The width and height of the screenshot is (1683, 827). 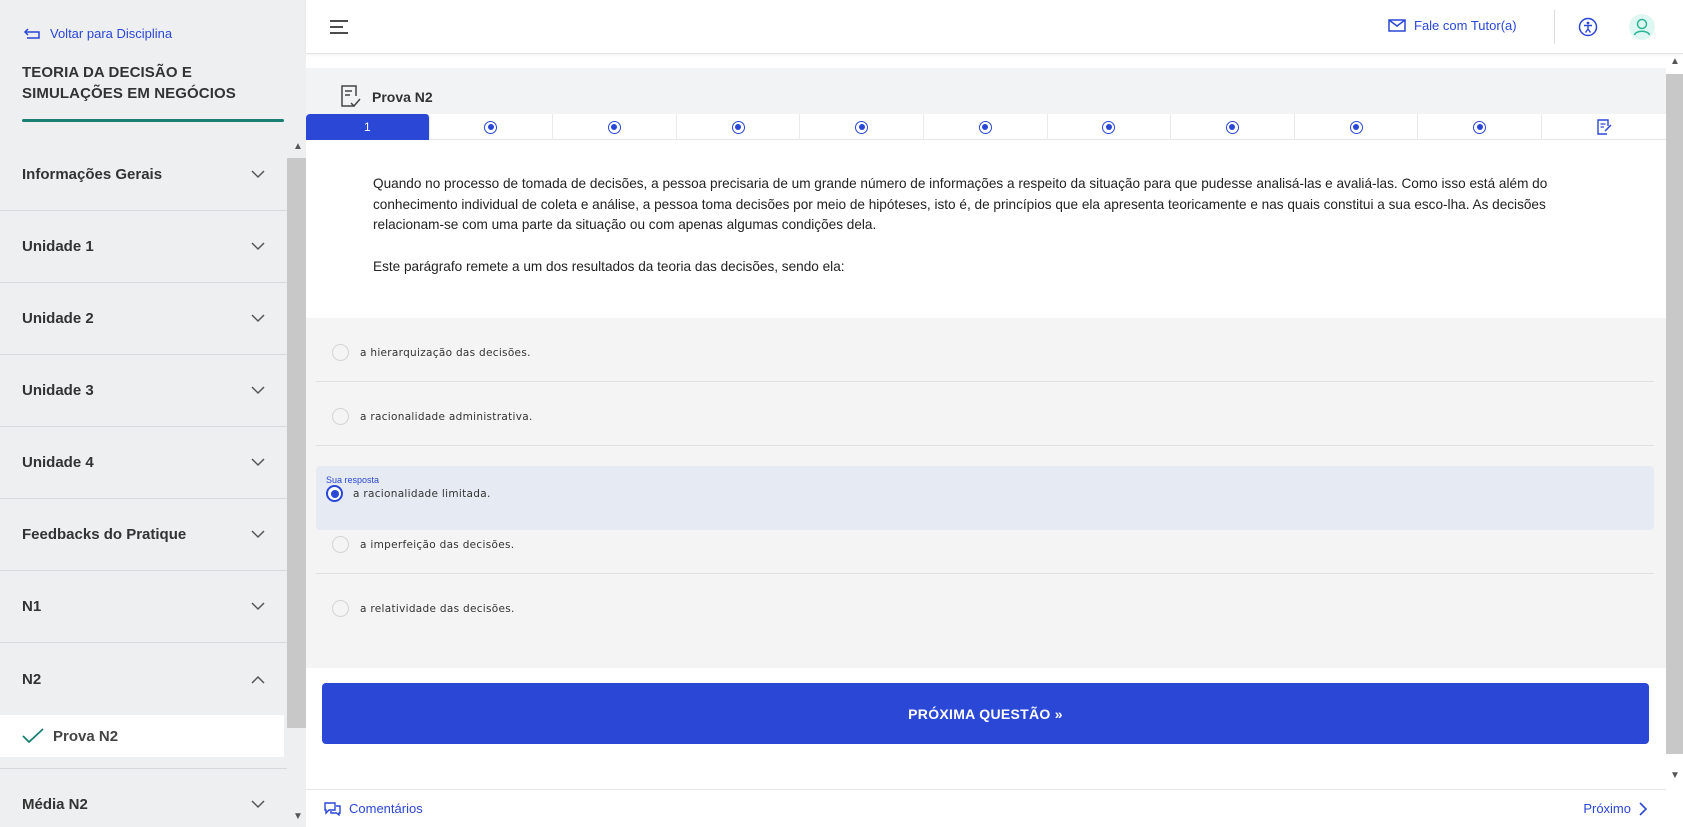 What do you see at coordinates (1643, 808) in the screenshot?
I see `chevron-right-icon` at bounding box center [1643, 808].